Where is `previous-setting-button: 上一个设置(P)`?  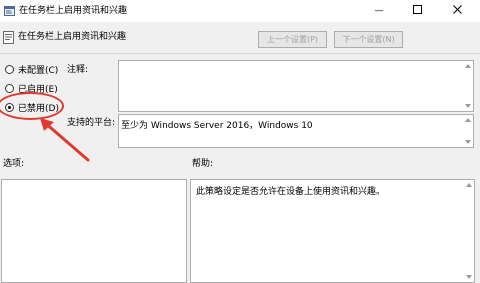
previous-setting-button: 上一个设置(P) is located at coordinates (292, 39).